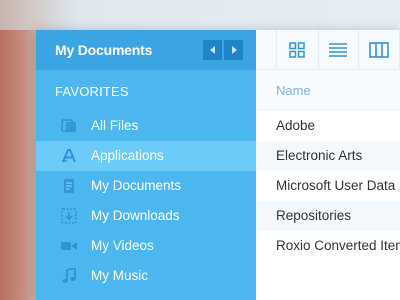 Image resolution: width=400 pixels, height=300 pixels. Describe the element at coordinates (69, 126) in the screenshot. I see `all-files-icon` at that location.